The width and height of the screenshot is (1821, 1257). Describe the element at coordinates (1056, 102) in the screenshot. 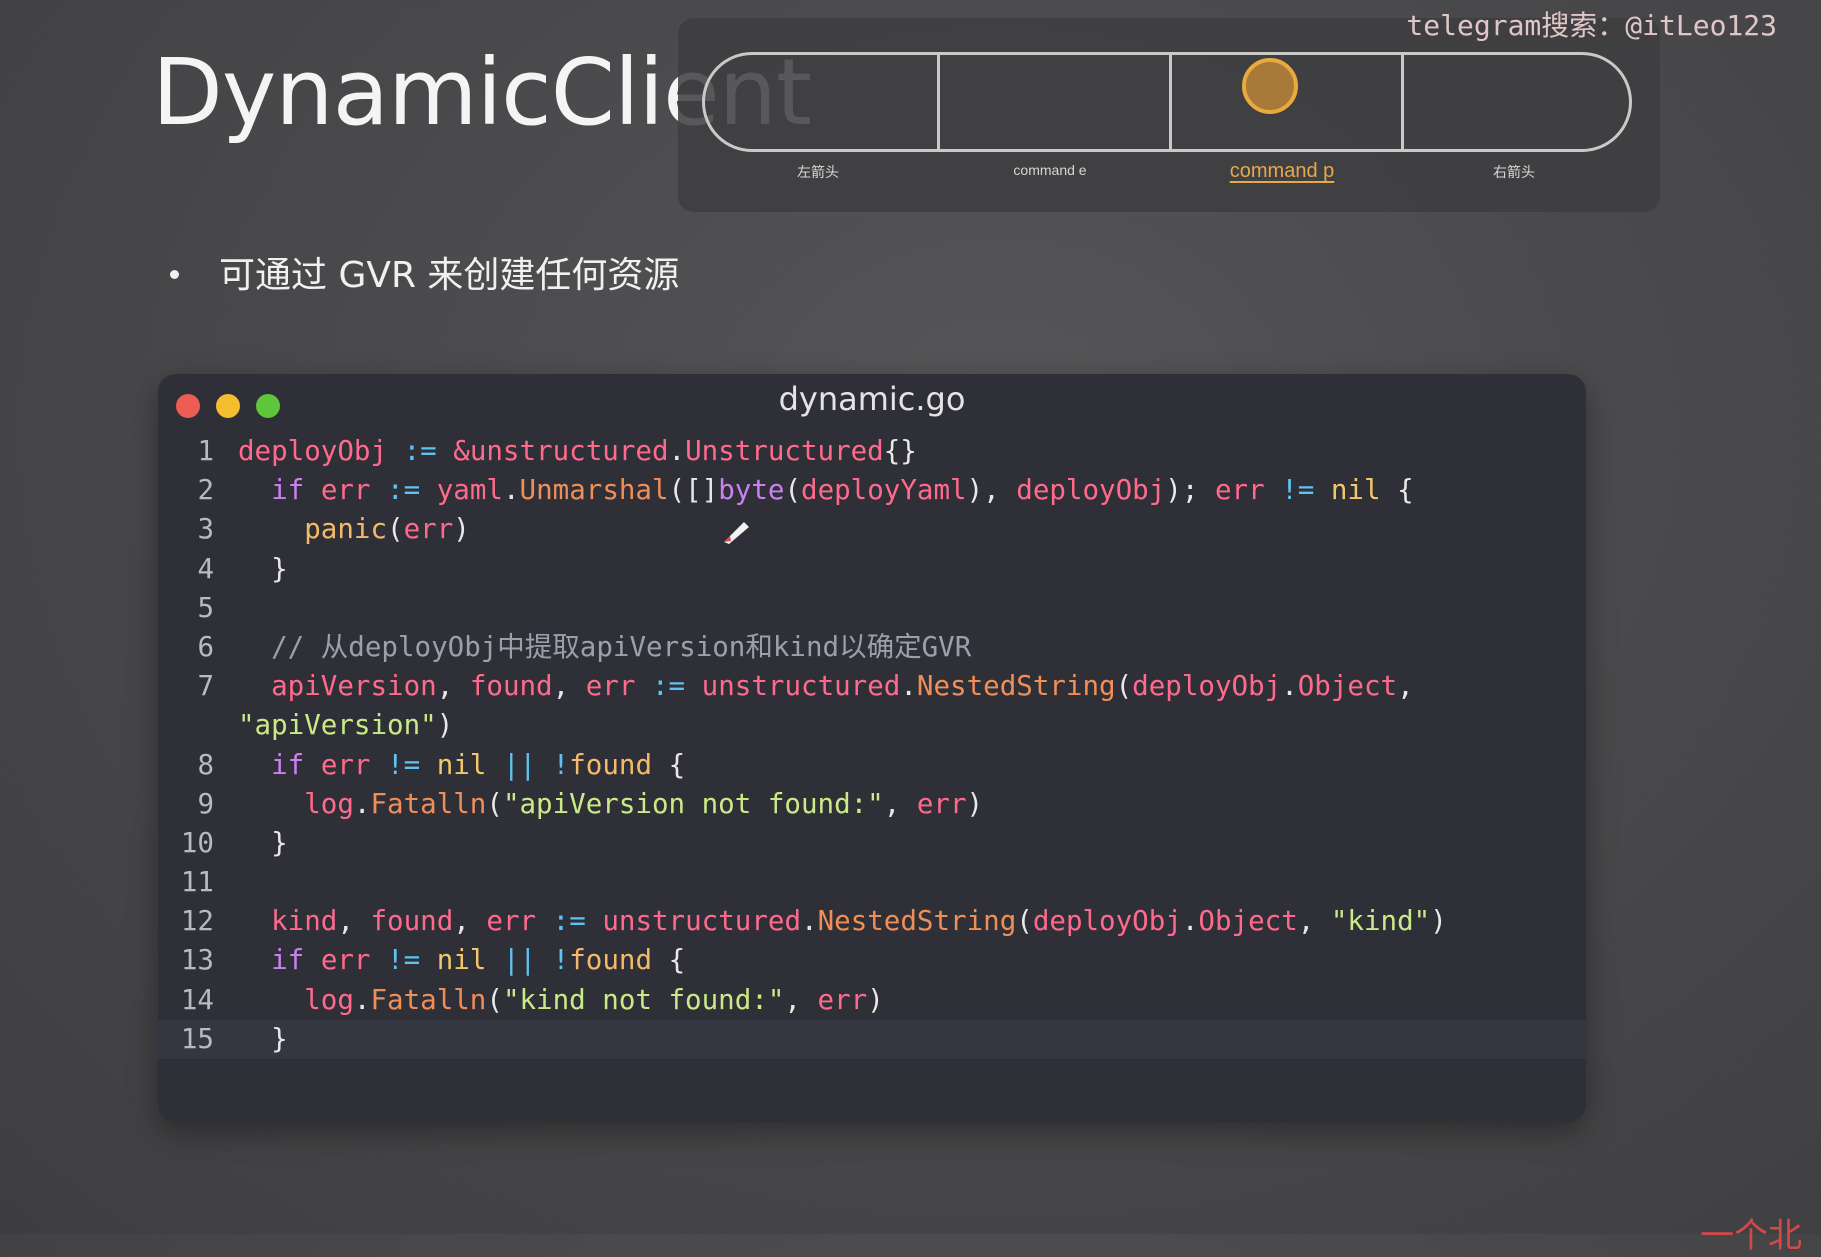

I see `command-e-control` at that location.